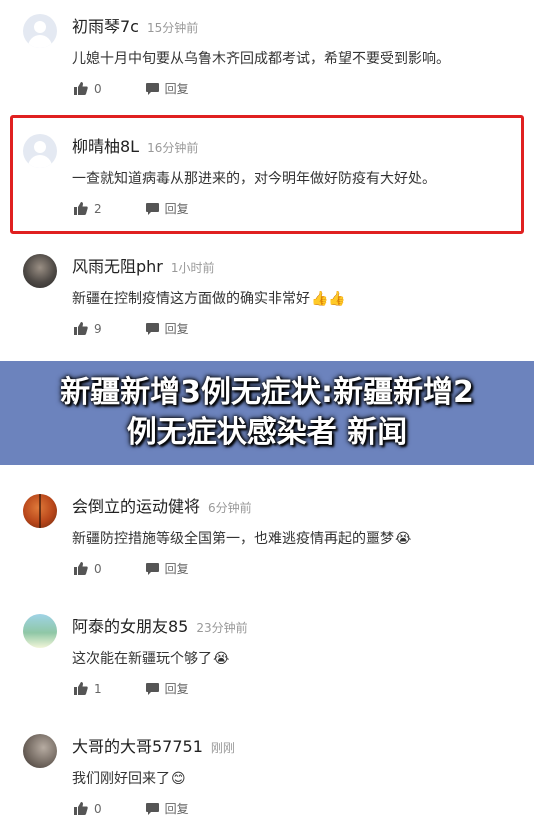 This screenshot has height=827, width=534. I want to click on comment-actions: 1 回复, so click(153, 688).